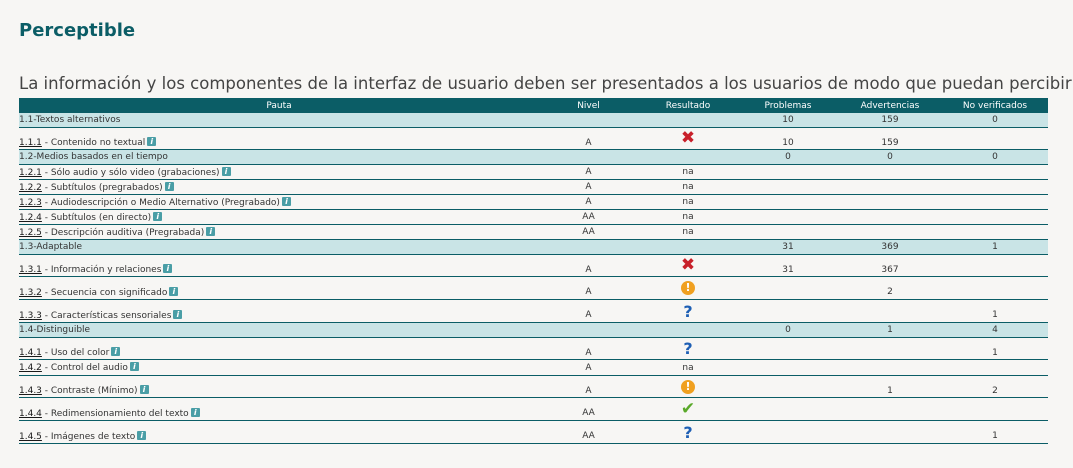 This screenshot has width=1073, height=468. I want to click on group-advertencias: 159, so click(890, 120).